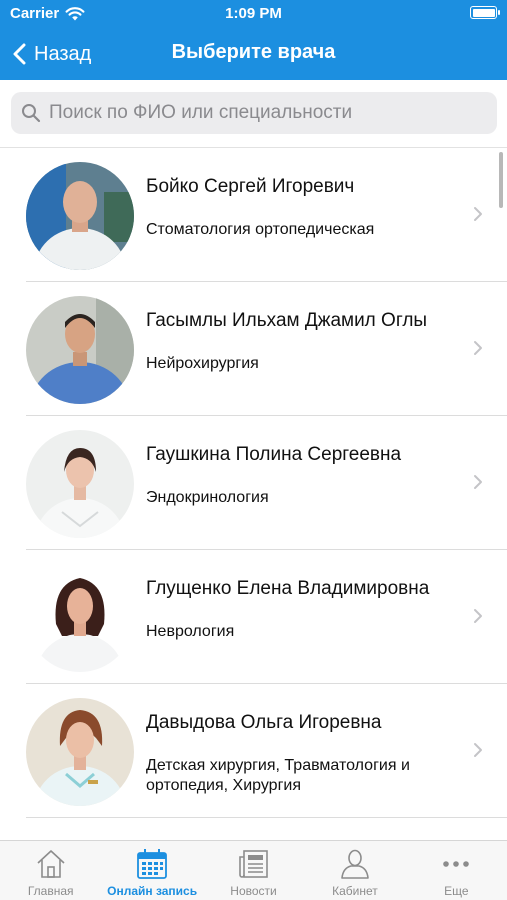 Image resolution: width=507 pixels, height=900 pixels. What do you see at coordinates (456, 891) in the screenshot?
I see `tab-label: Еще` at bounding box center [456, 891].